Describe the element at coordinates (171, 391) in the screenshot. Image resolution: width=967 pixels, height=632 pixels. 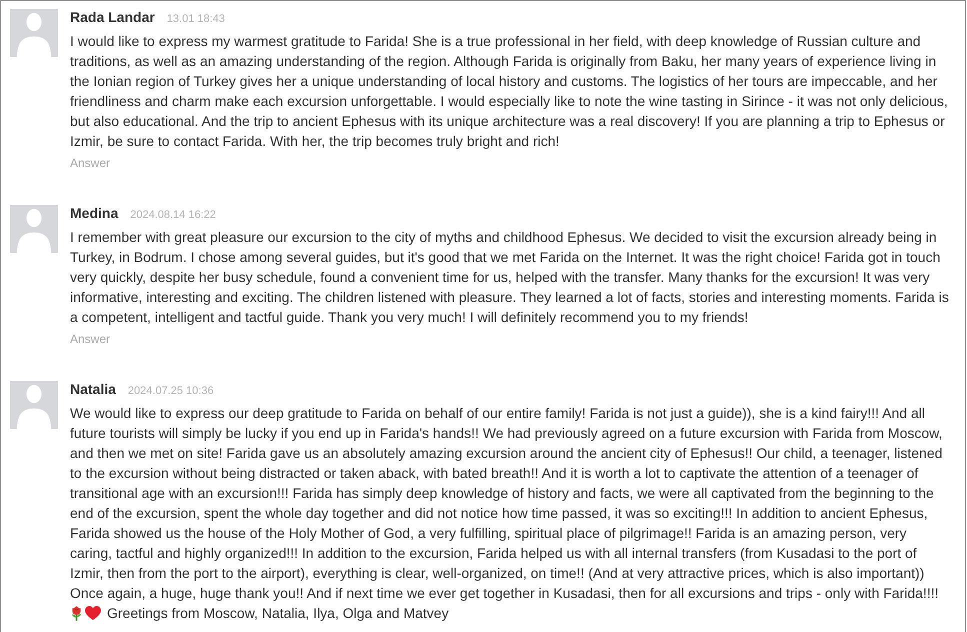
I see `comment-date: 2024.07.25 10:36` at that location.